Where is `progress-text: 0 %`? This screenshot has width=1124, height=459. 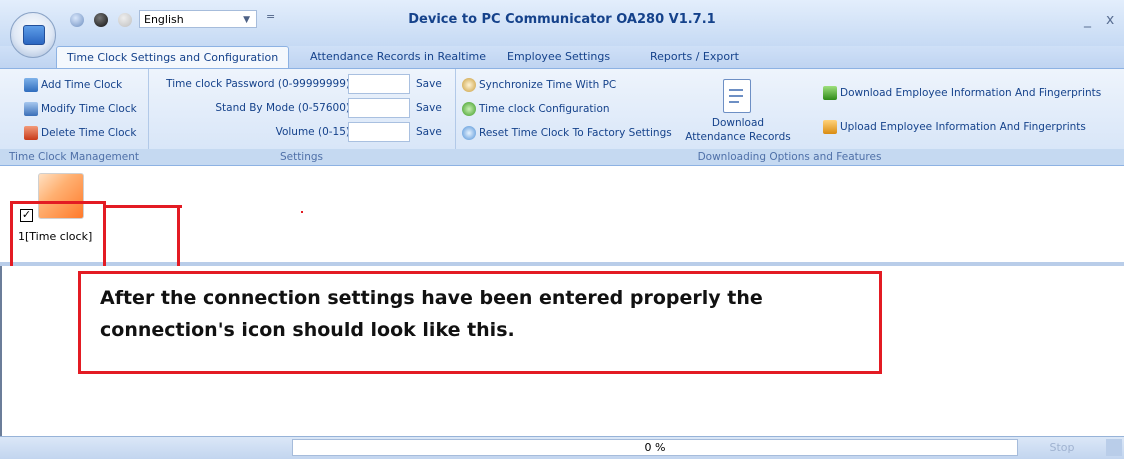 progress-text: 0 % is located at coordinates (655, 447).